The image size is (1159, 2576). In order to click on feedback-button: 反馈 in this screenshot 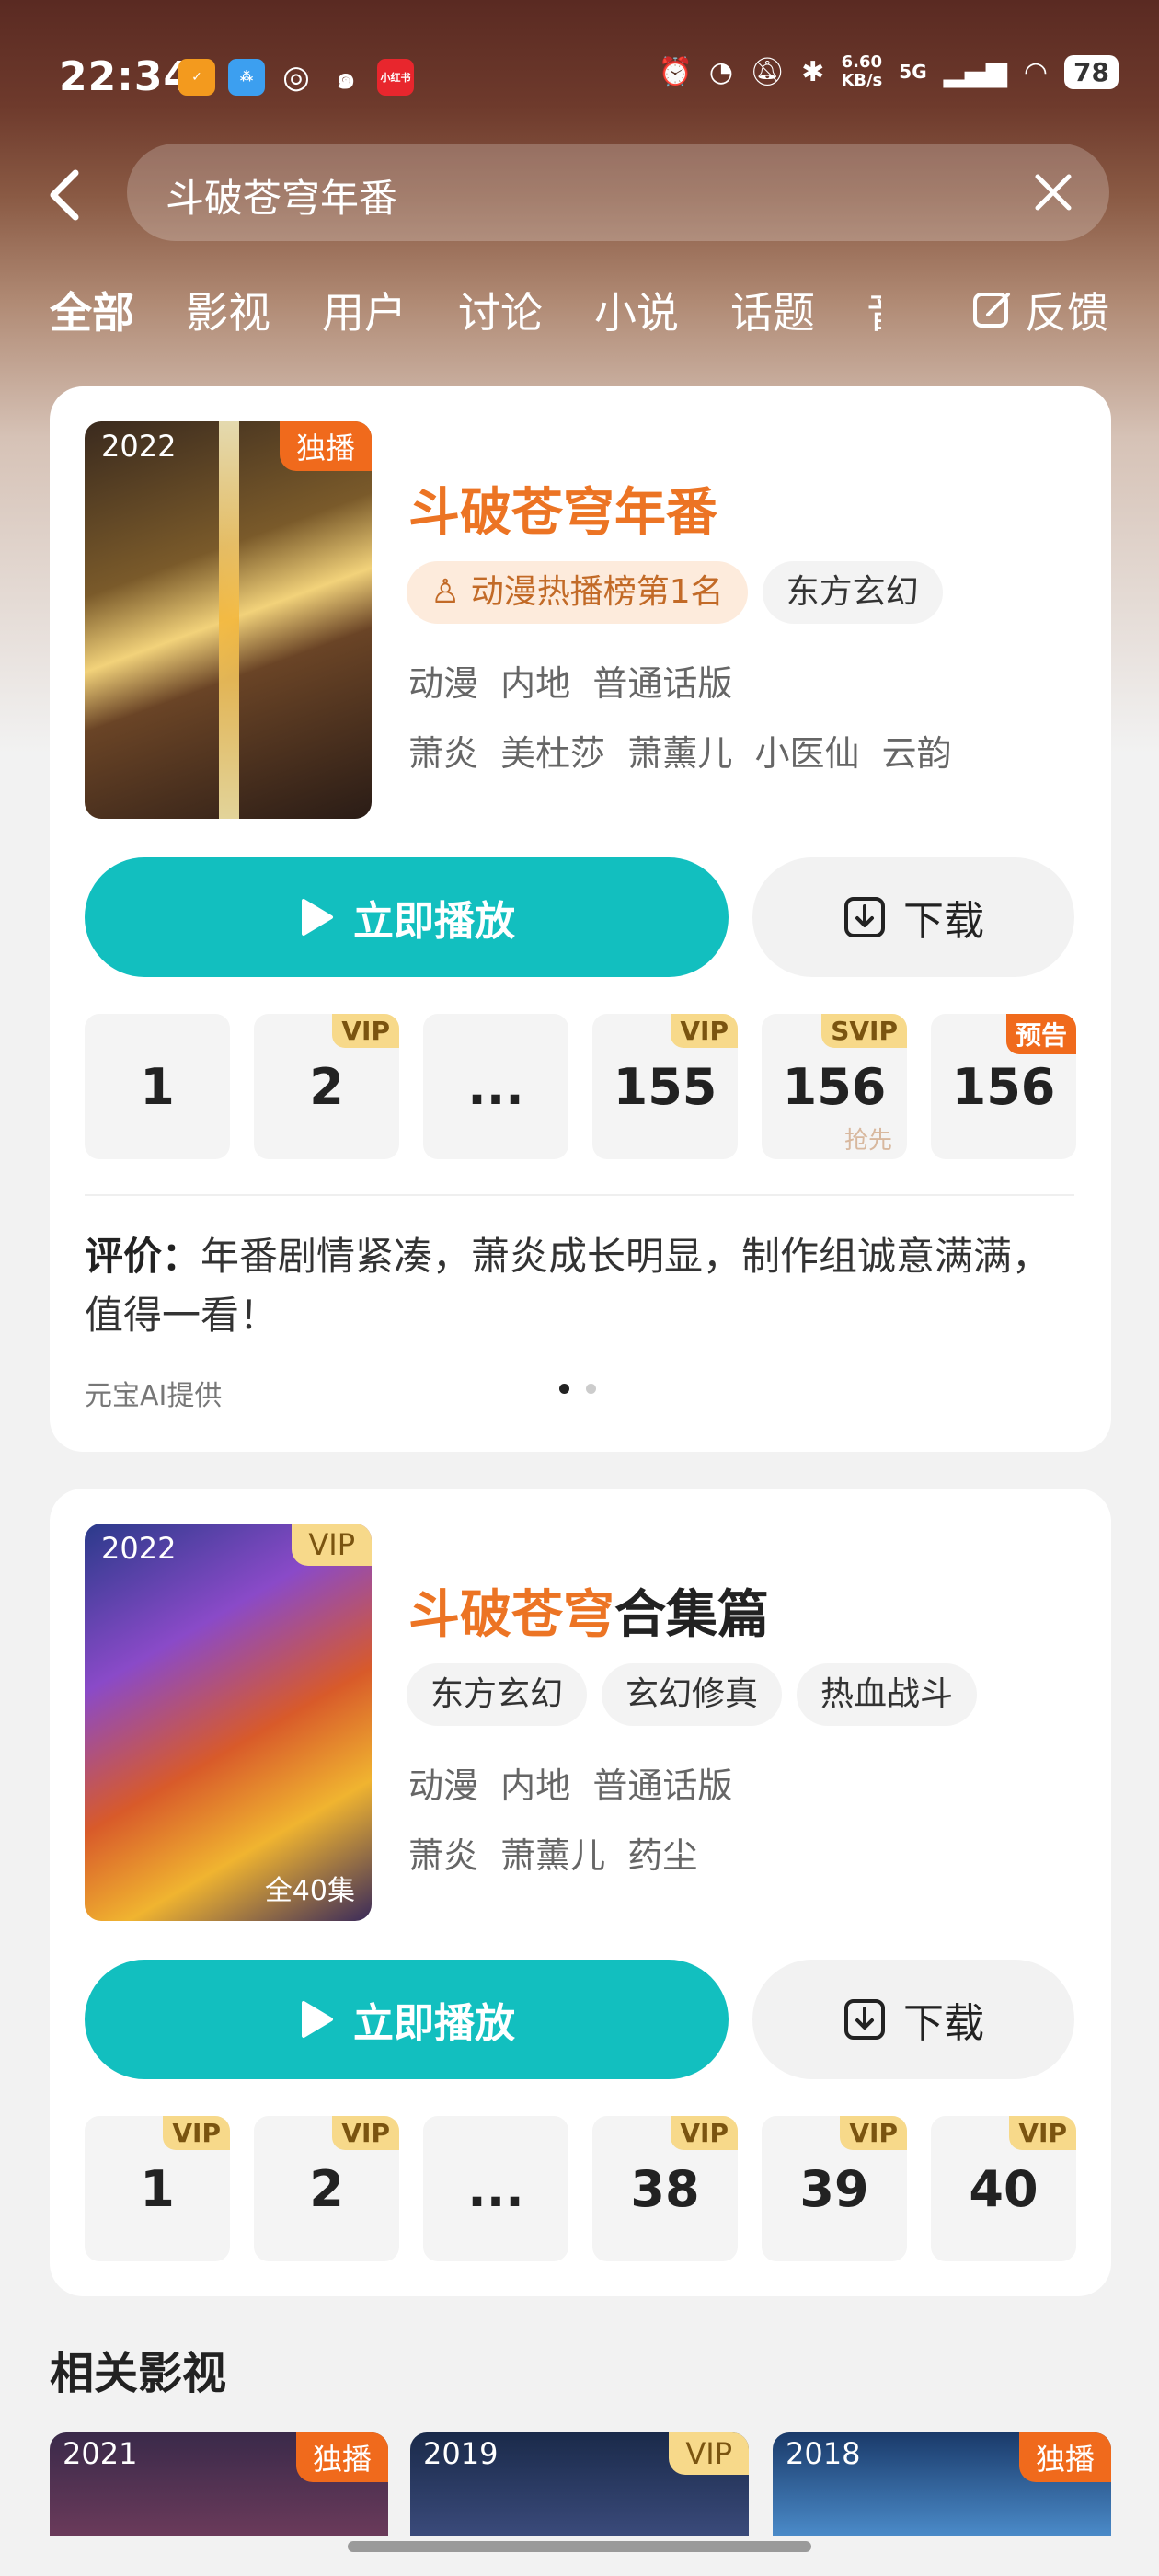, I will do `click(1040, 310)`.